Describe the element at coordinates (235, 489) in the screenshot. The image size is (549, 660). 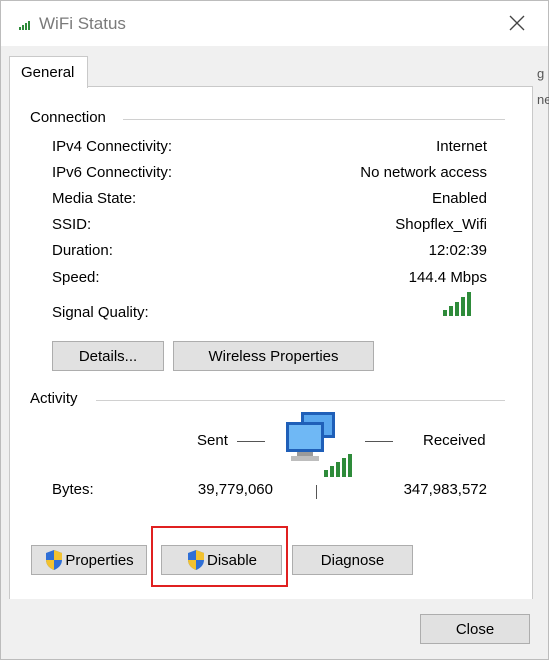
I see `bytes-sent-value: 39,779,060` at that location.